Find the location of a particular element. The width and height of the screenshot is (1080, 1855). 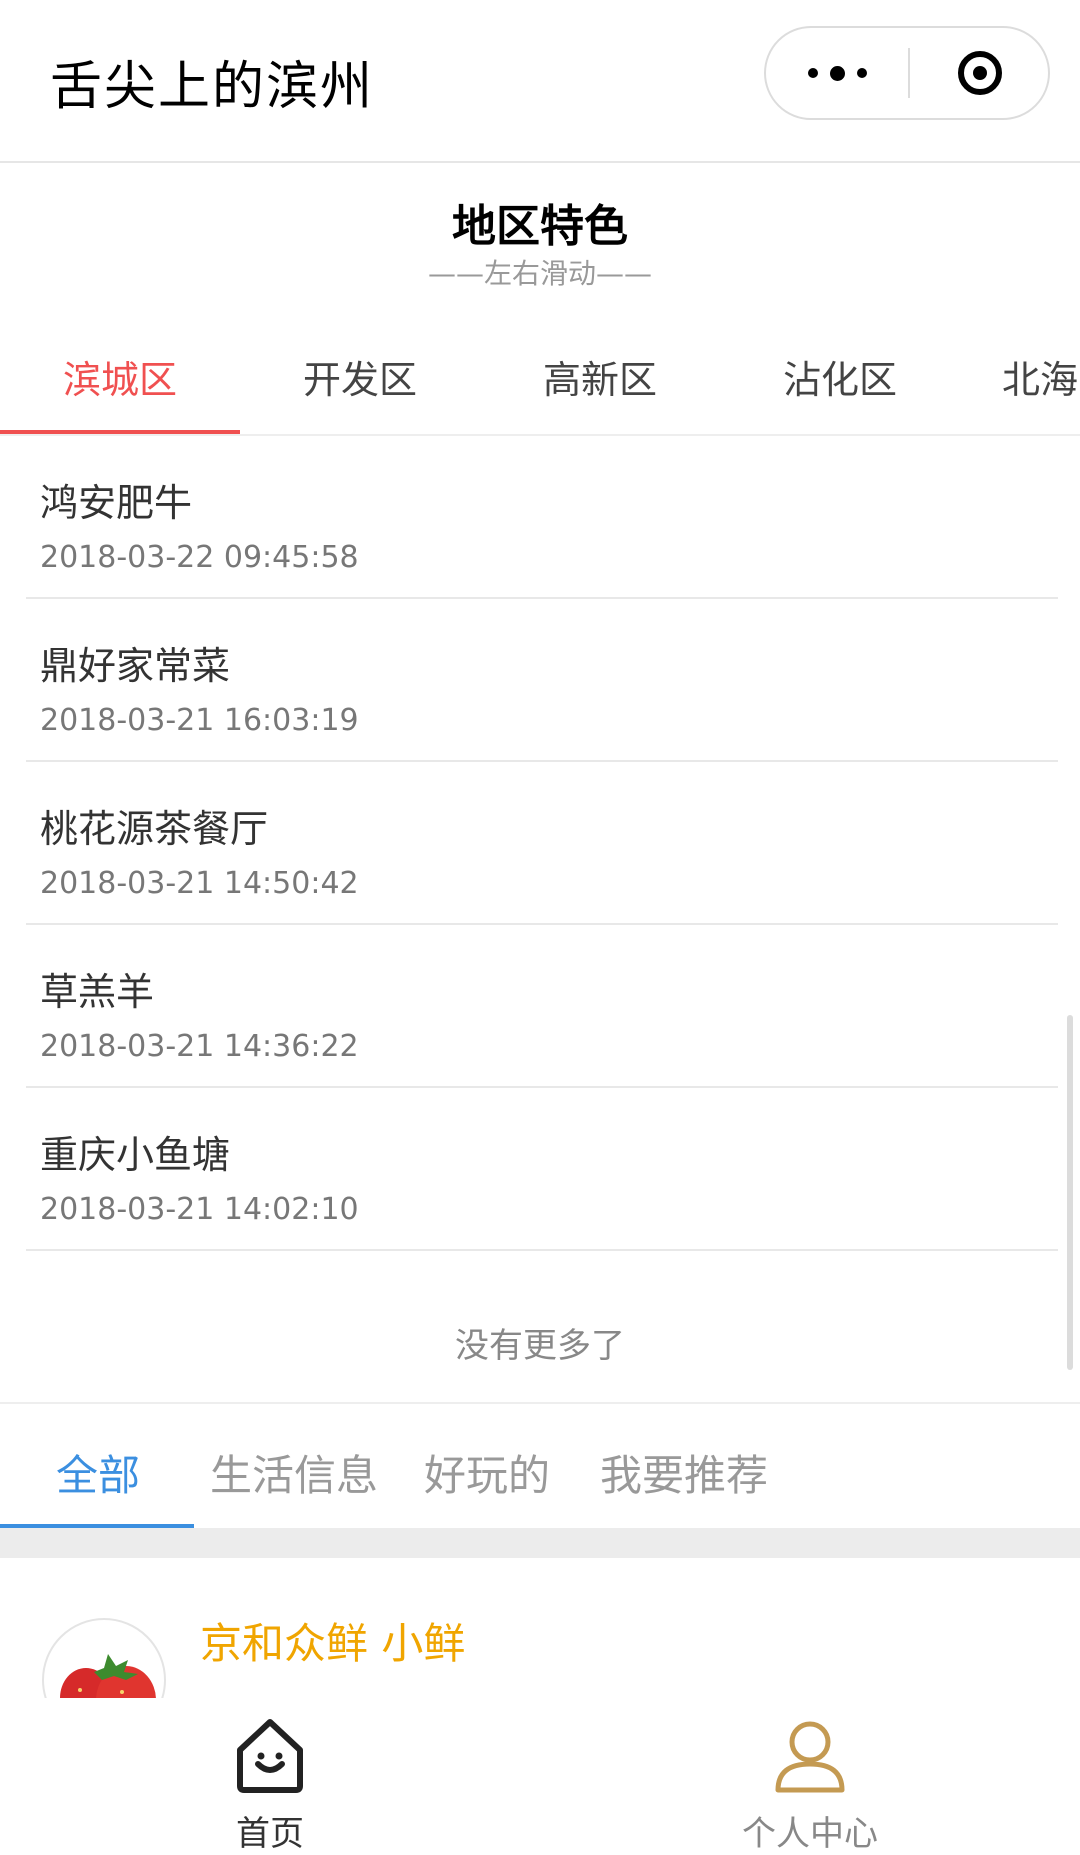

item-time: 2018-03-21 14:36:22 is located at coordinates (199, 1046).